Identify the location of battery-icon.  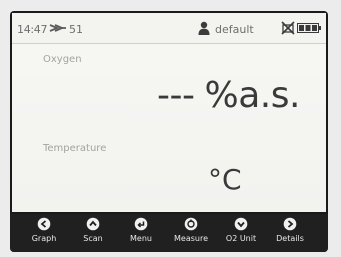
(309, 28).